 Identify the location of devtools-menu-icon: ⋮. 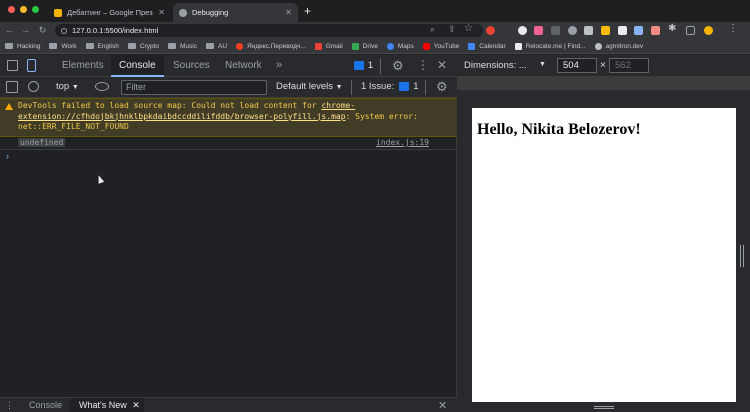
(423, 65).